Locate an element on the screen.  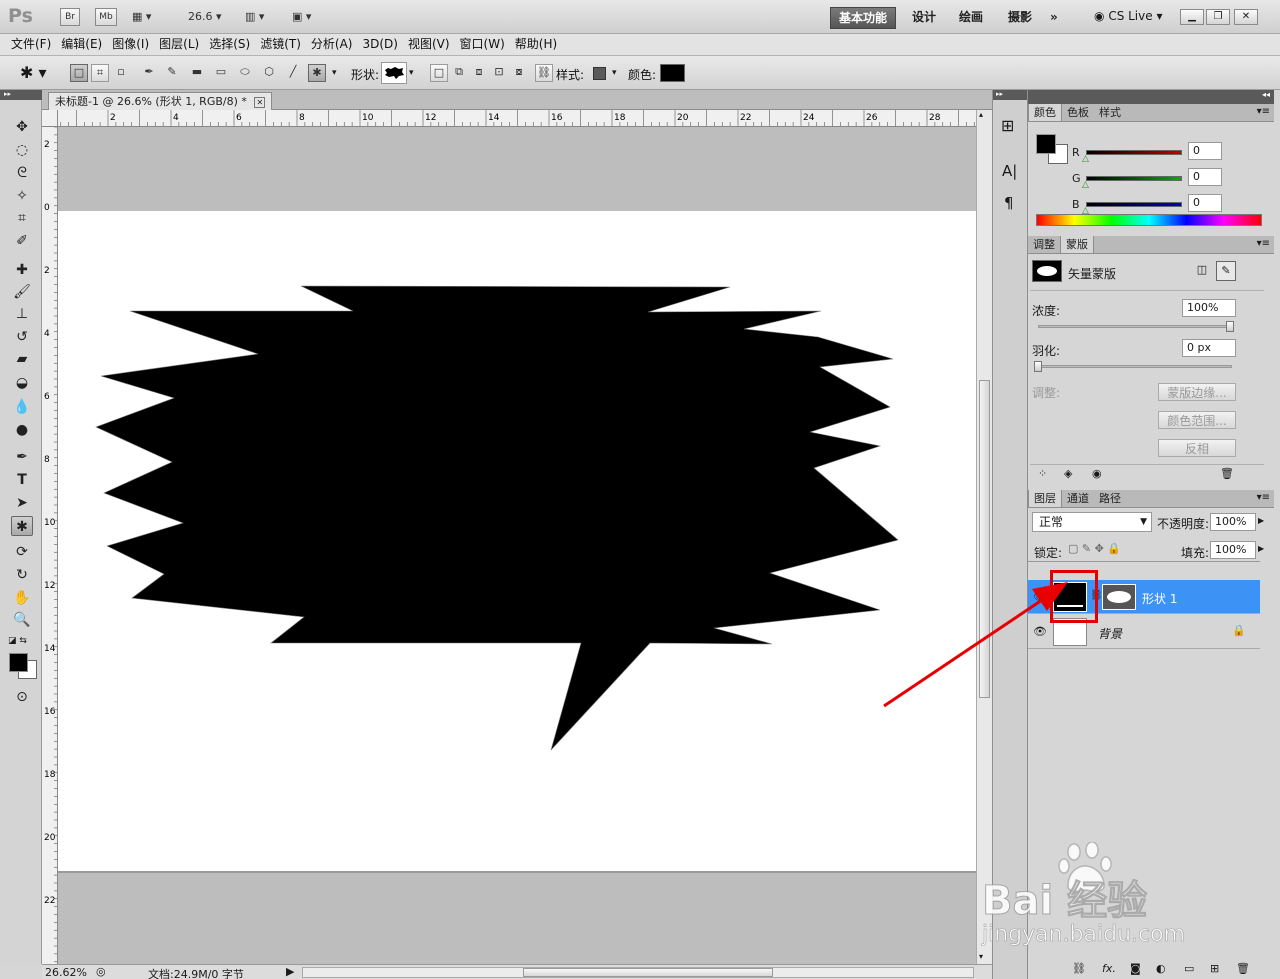
3d-orbit-icon: ↻ is located at coordinates (22, 575).